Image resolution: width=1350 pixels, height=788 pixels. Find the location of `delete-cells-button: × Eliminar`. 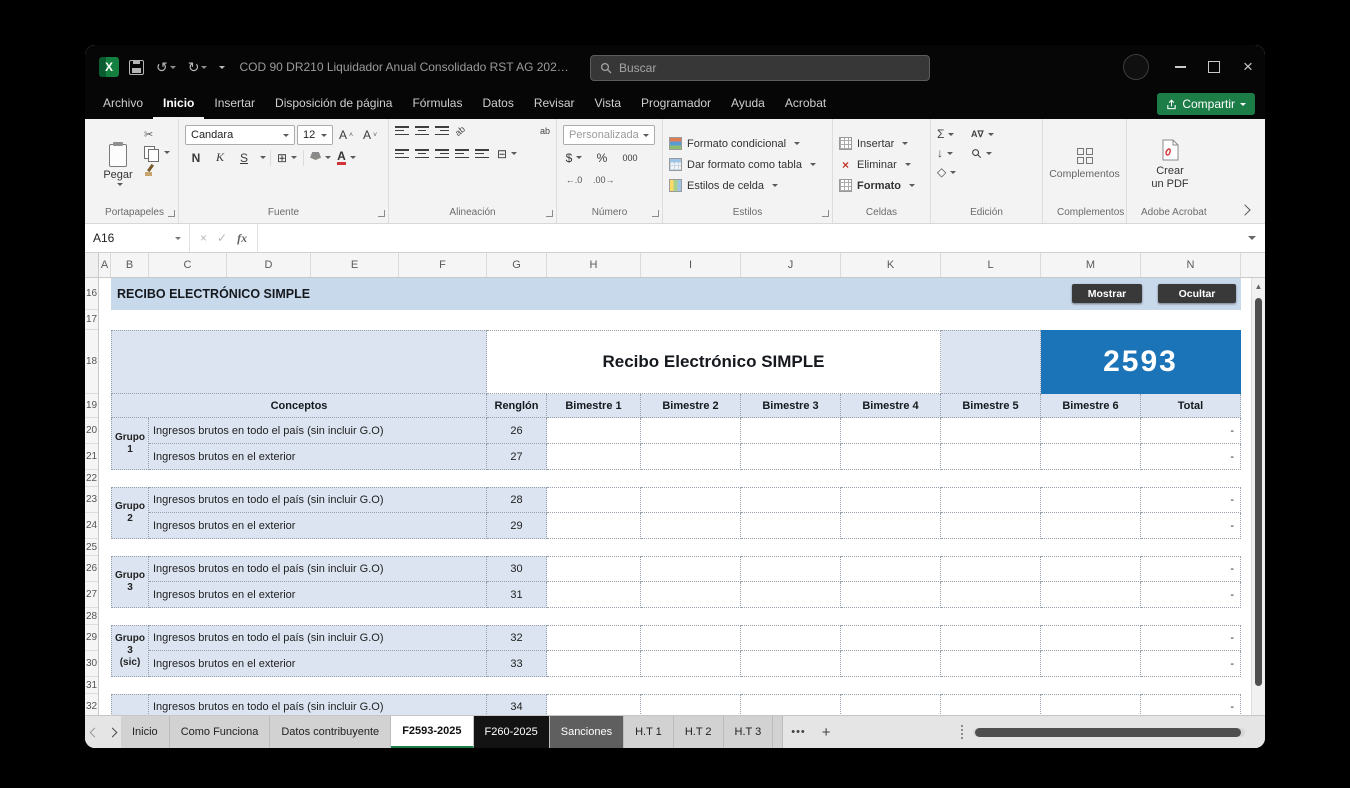

delete-cells-button: × Eliminar is located at coordinates (881, 164).